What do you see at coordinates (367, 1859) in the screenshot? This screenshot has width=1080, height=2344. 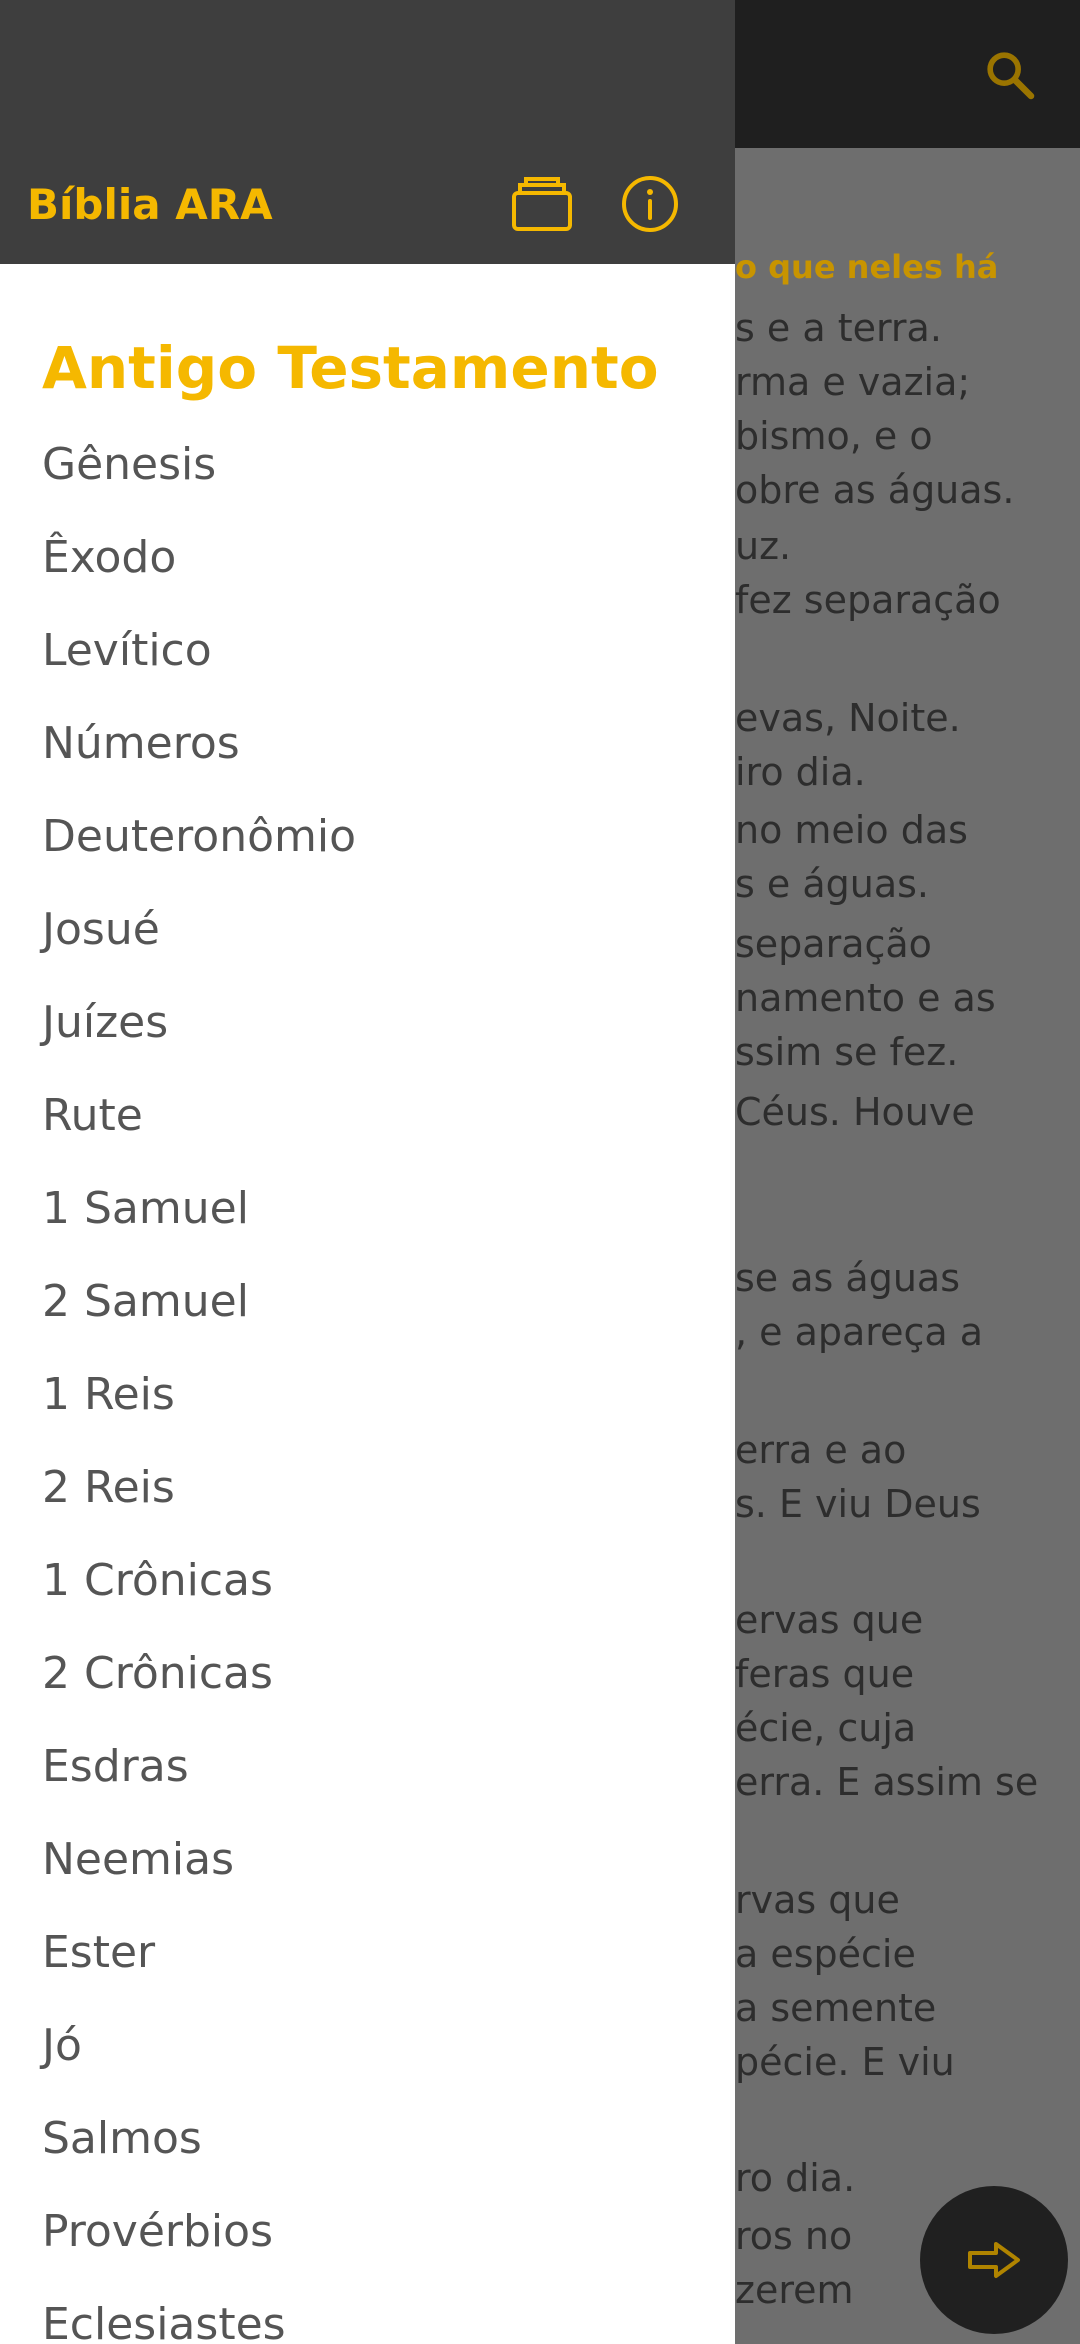 I see `book-item: Neemias` at bounding box center [367, 1859].